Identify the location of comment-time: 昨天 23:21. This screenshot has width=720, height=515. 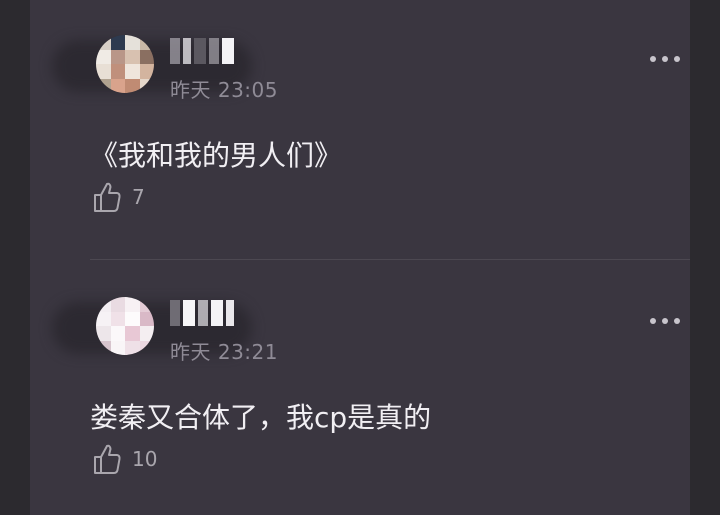
(224, 352).